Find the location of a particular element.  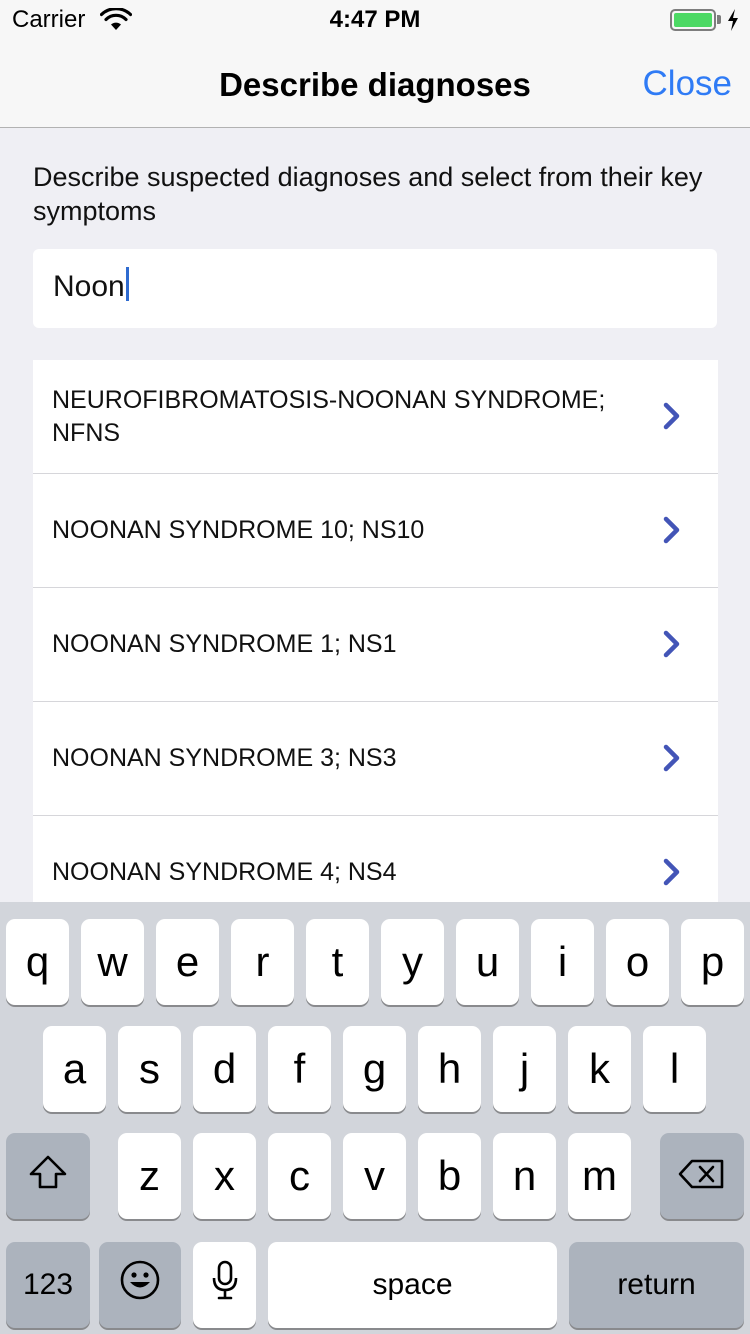

microphone-icon is located at coordinates (225, 1285).